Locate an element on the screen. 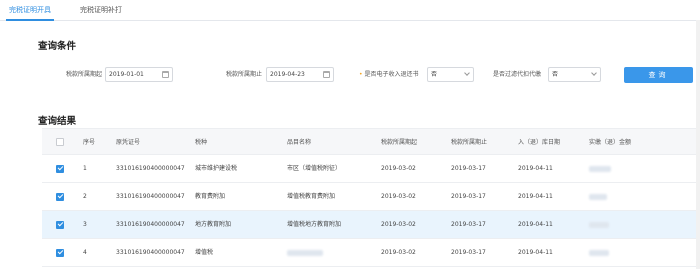 This screenshot has width=700, height=269. end-period-field: 2019-04-23 is located at coordinates (300, 74).